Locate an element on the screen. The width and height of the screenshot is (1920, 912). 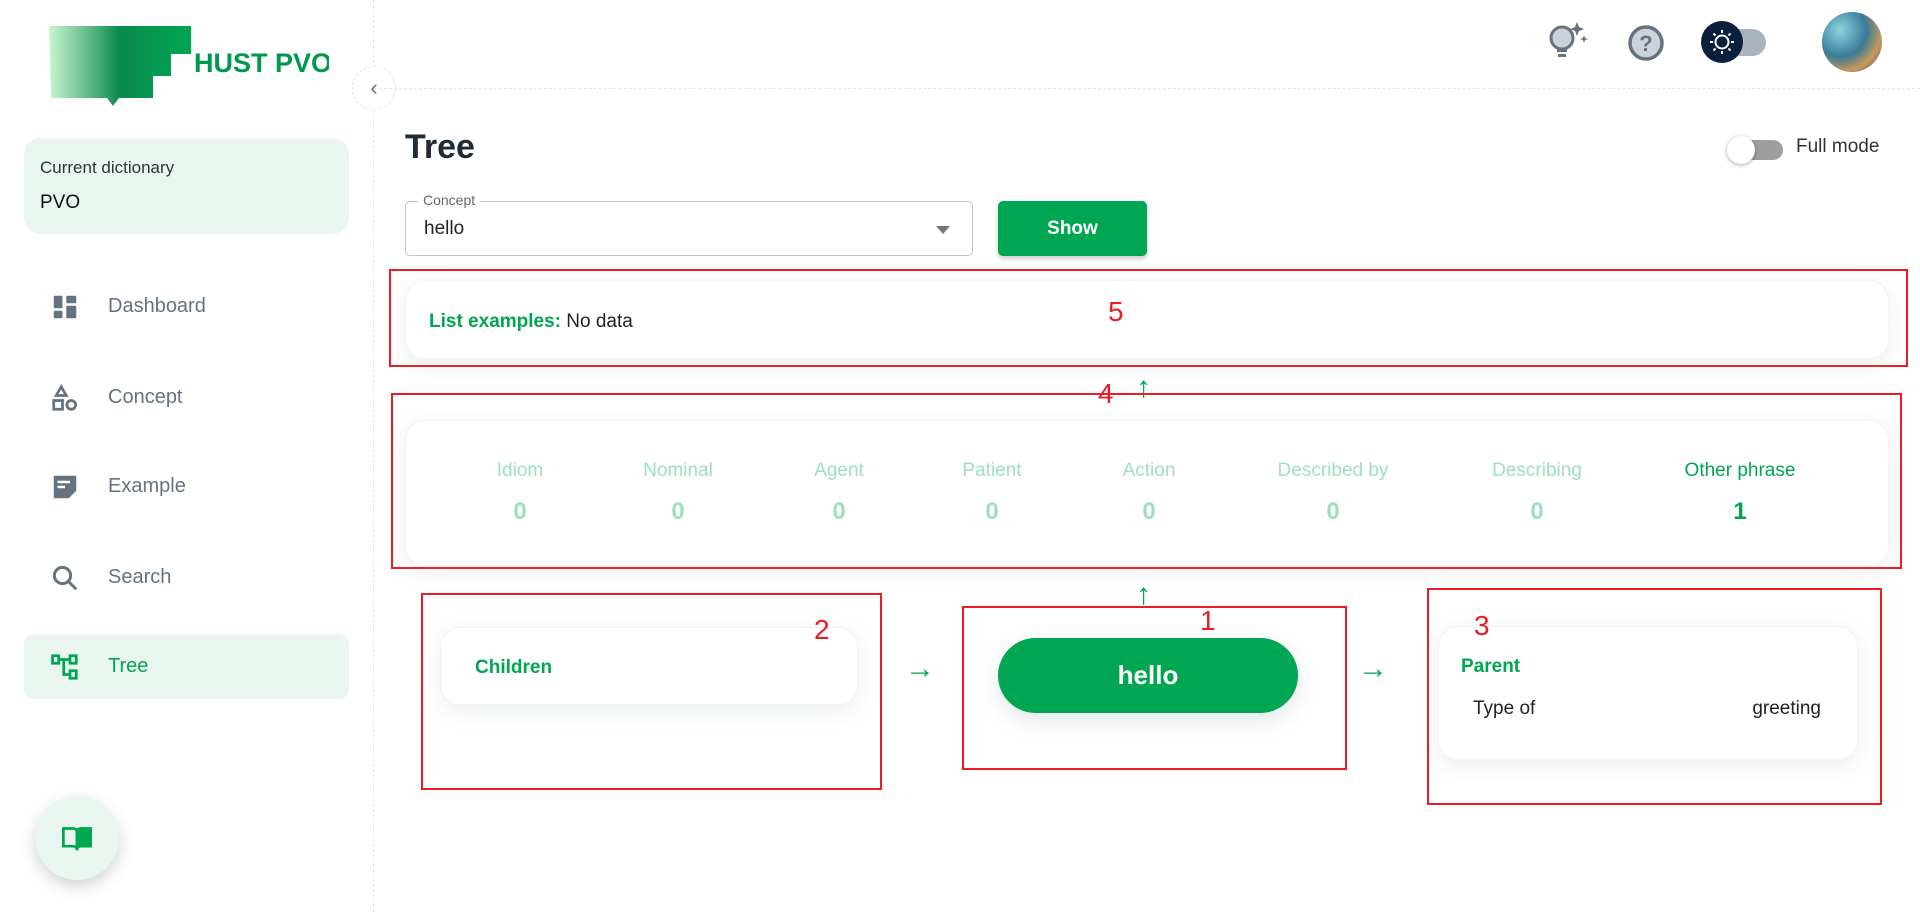
stat-other-phrase: Other phrase 1 is located at coordinates (1740, 493).